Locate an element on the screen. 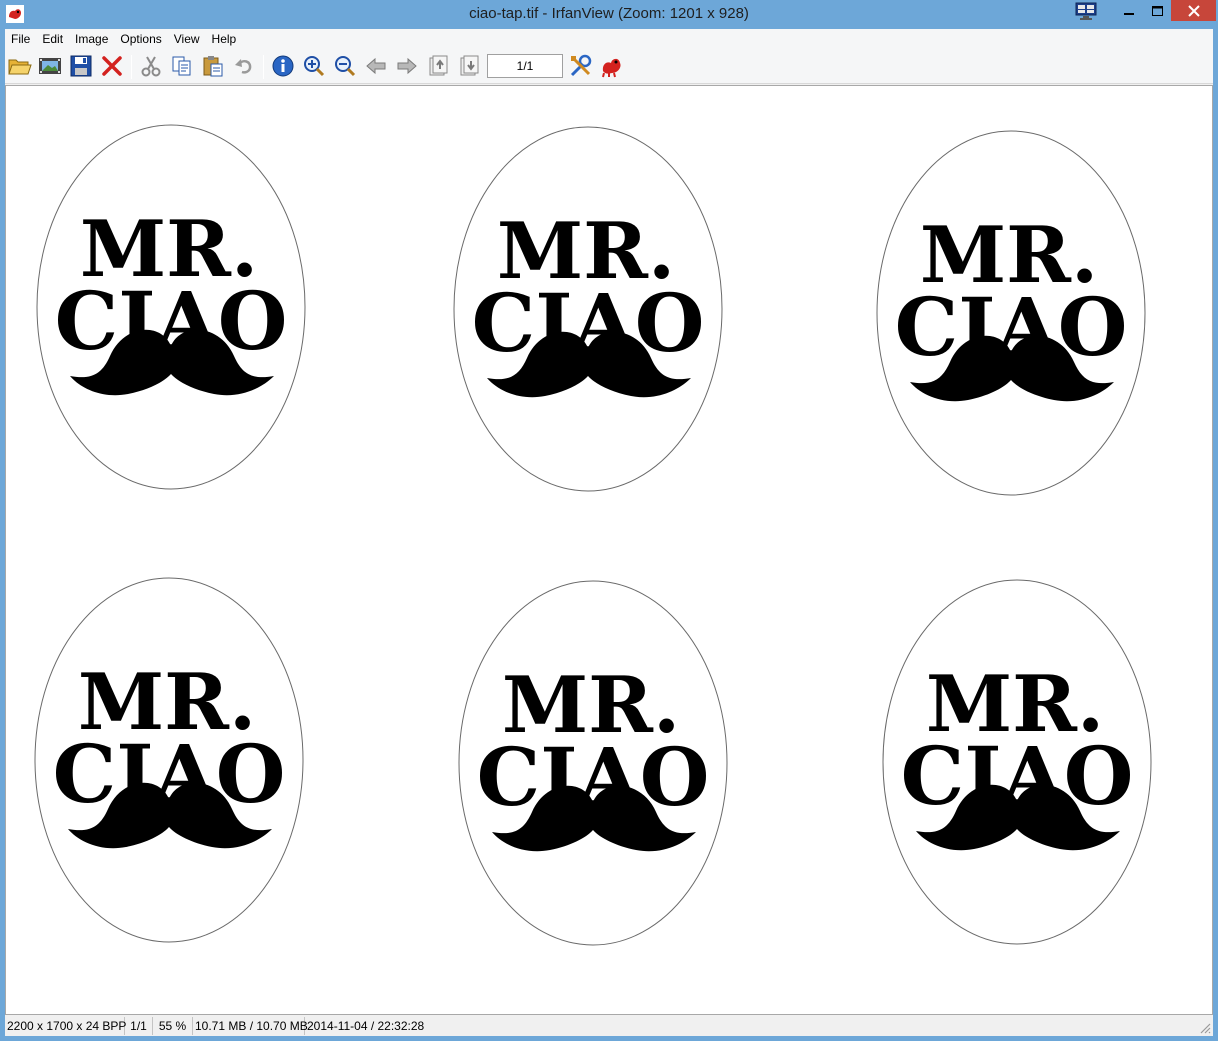 The width and height of the screenshot is (1218, 1041). delete-icon is located at coordinates (112, 66).